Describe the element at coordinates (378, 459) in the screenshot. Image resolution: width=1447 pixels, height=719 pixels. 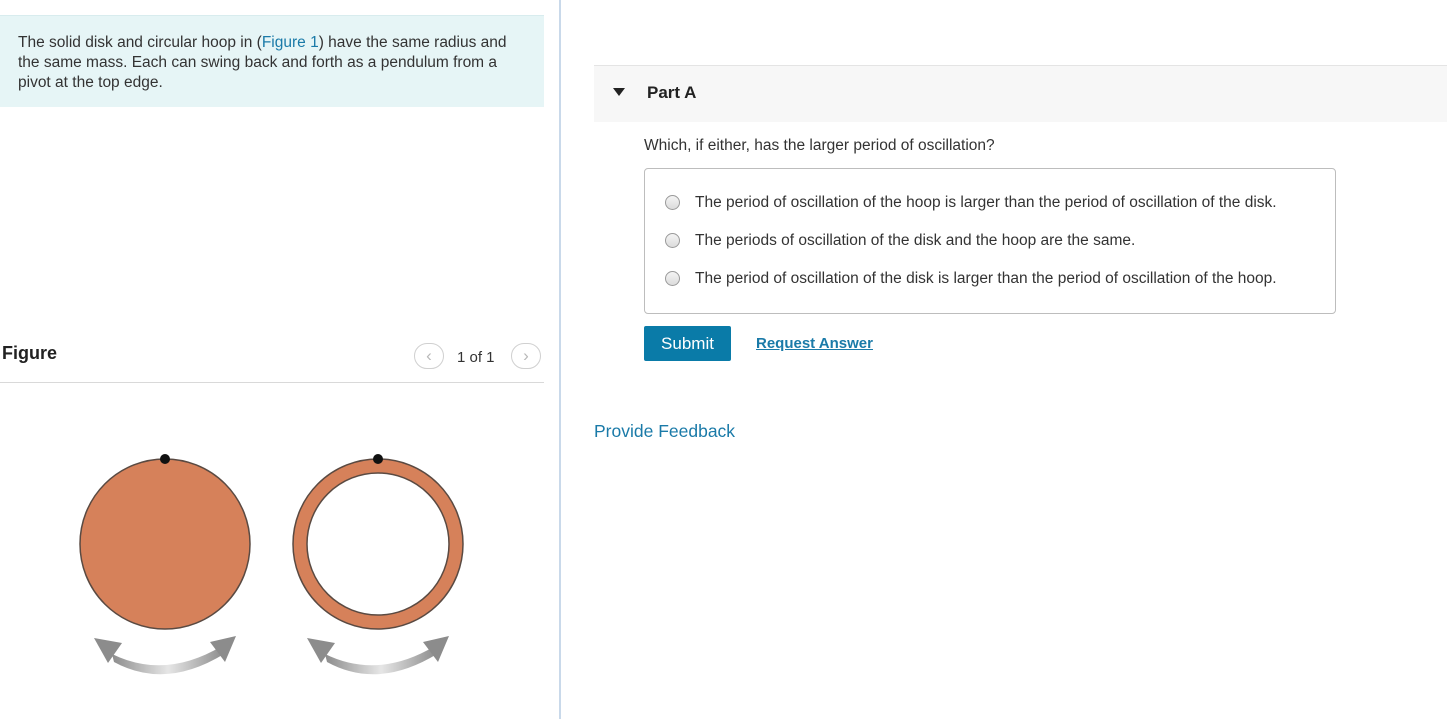
I see `hoop-pivot-dot` at that location.